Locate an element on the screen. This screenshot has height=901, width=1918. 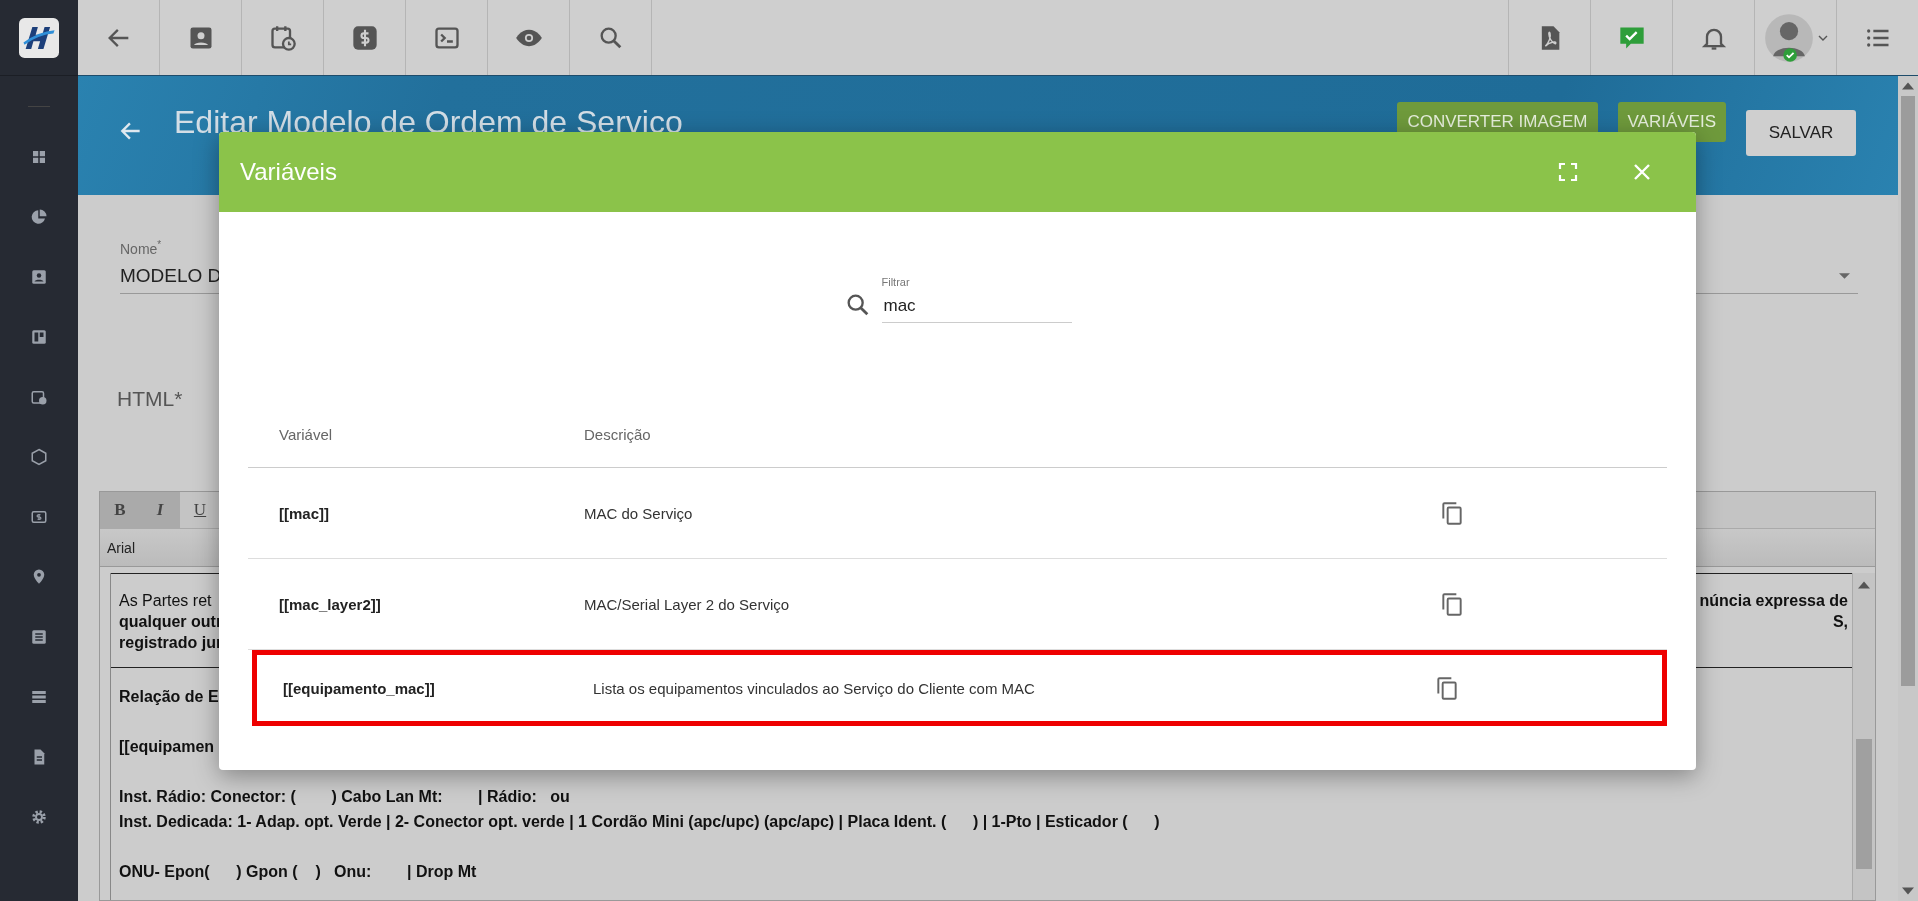
dashboard-icon is located at coordinates (39, 157).